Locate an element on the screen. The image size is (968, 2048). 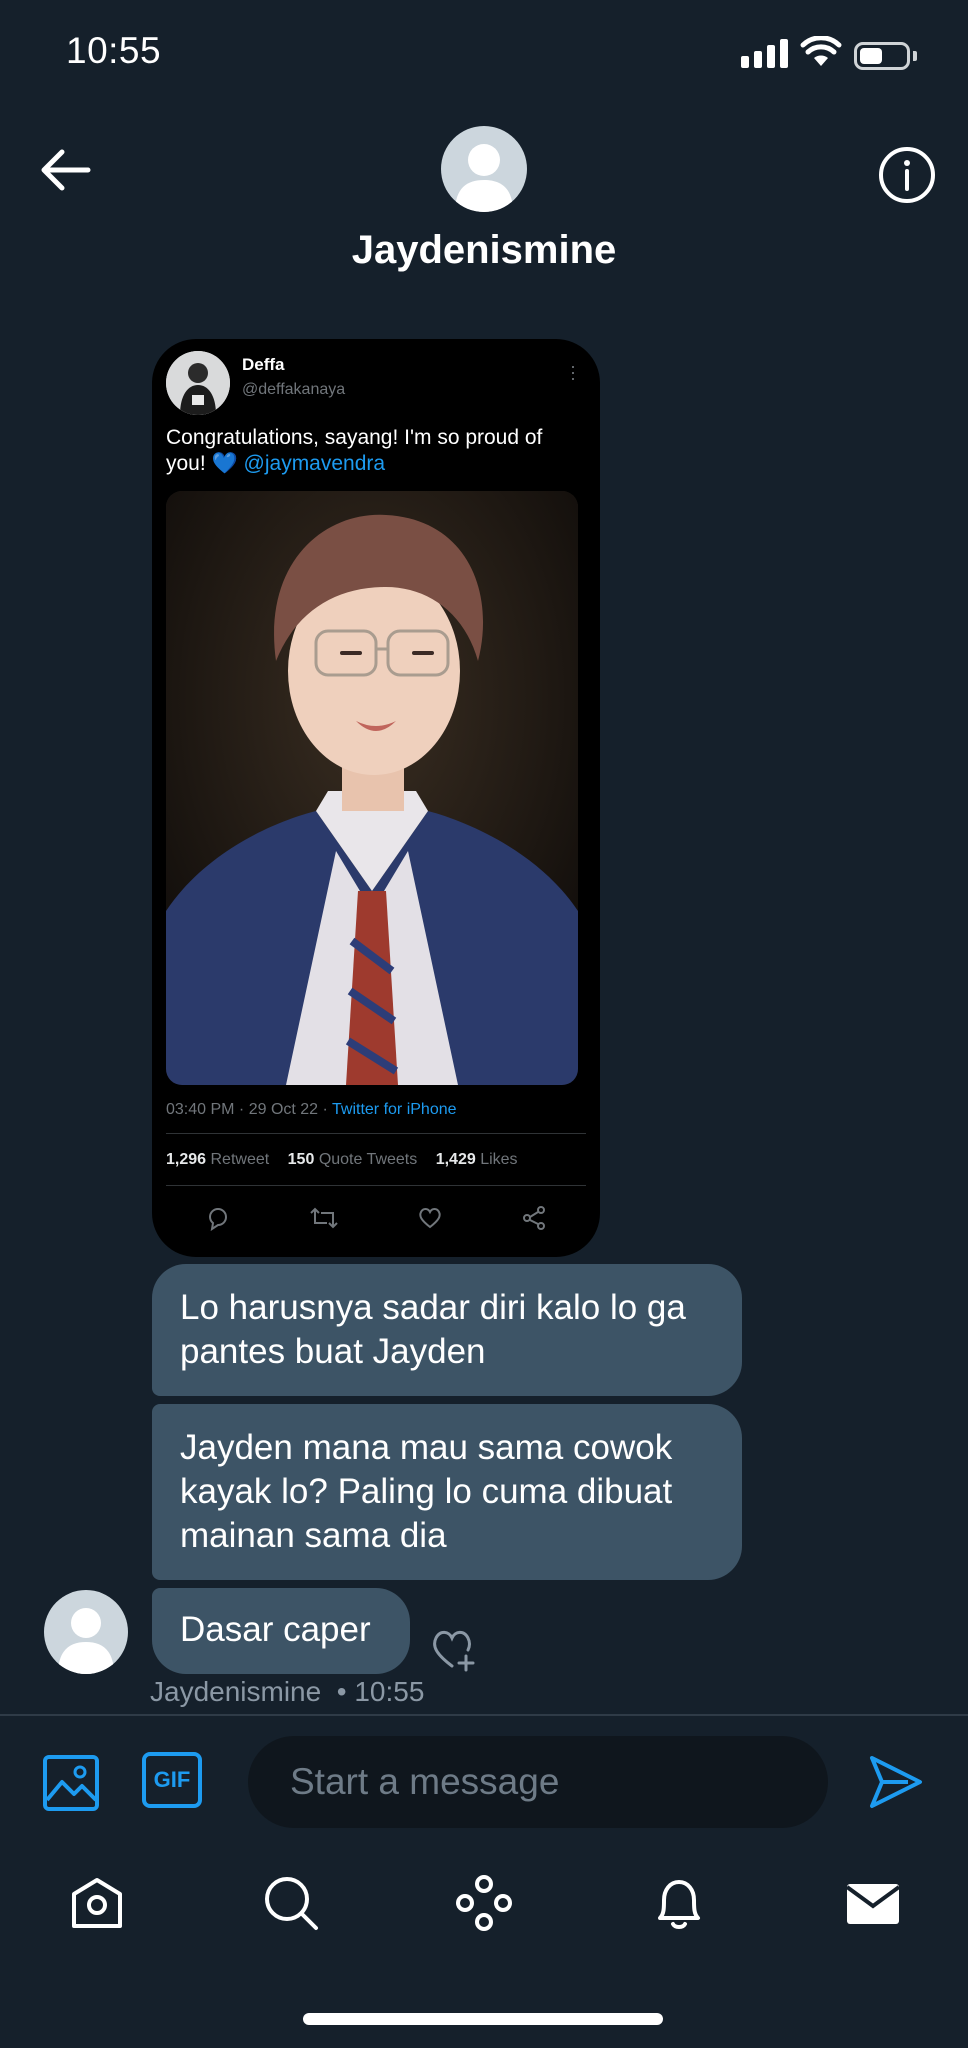
header-avatar is located at coordinates (484, 169).